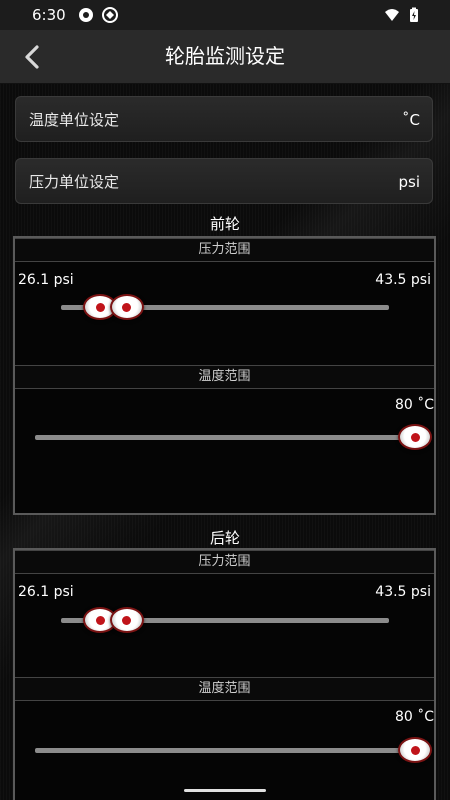 The height and width of the screenshot is (800, 450). I want to click on temp-unit-value: ˚C, so click(411, 120).